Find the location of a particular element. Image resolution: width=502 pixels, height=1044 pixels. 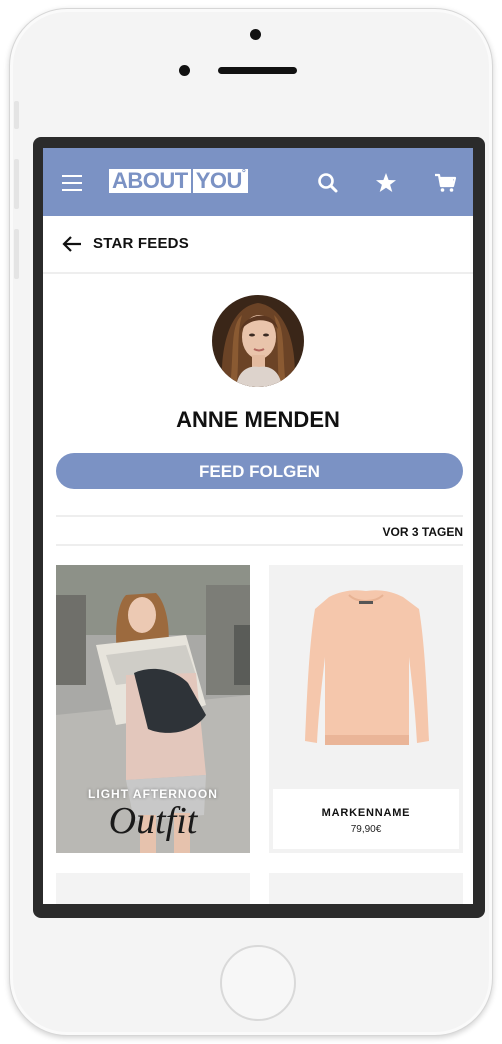

volume-up-button is located at coordinates (16, 184).